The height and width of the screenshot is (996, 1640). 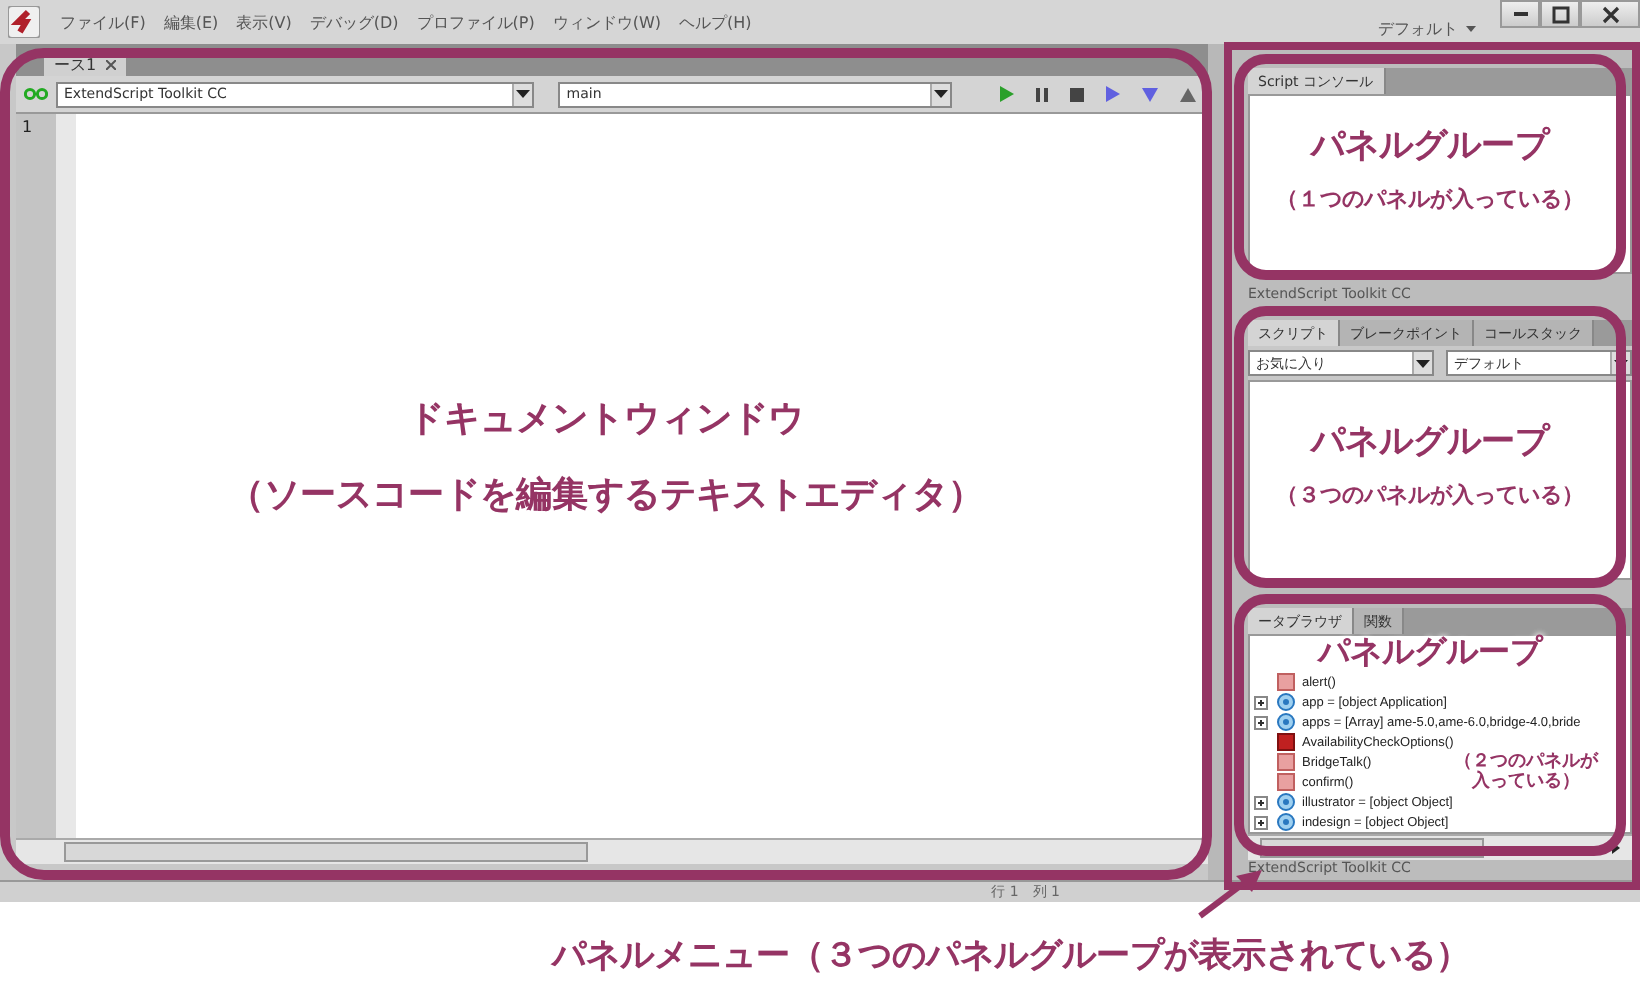 What do you see at coordinates (1077, 94) in the screenshot?
I see `stop-icon` at bounding box center [1077, 94].